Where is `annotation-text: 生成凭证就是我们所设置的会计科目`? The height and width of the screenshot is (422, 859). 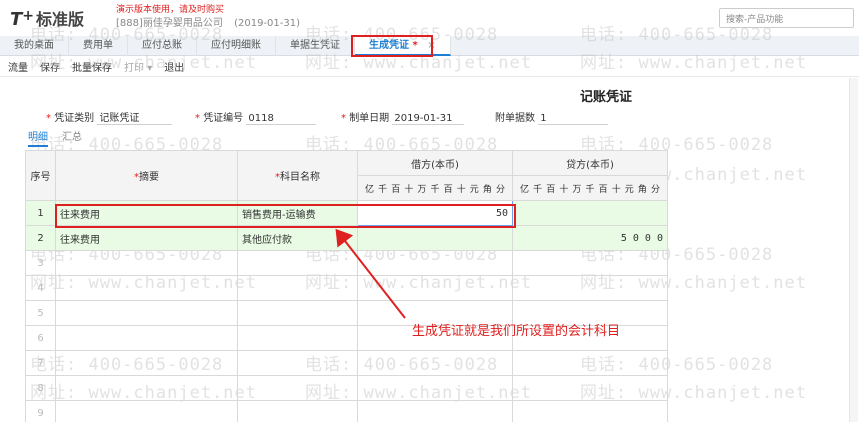
annotation-text: 生成凭证就是我们所设置的会计科目 is located at coordinates (516, 331).